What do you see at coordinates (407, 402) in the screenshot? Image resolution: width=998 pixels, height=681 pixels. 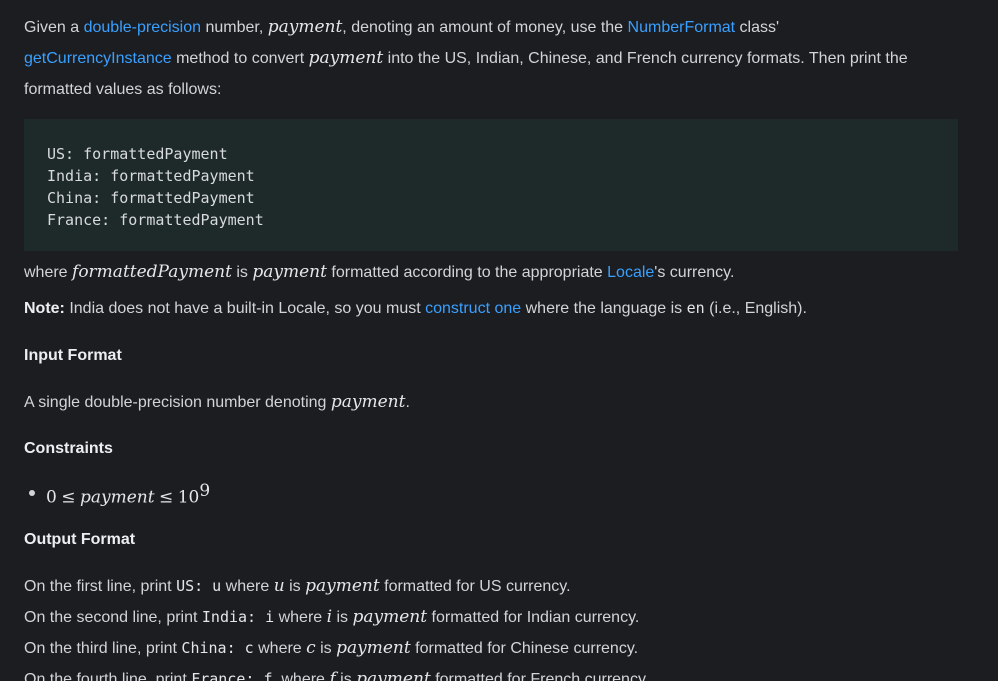 I see `input-text: .` at bounding box center [407, 402].